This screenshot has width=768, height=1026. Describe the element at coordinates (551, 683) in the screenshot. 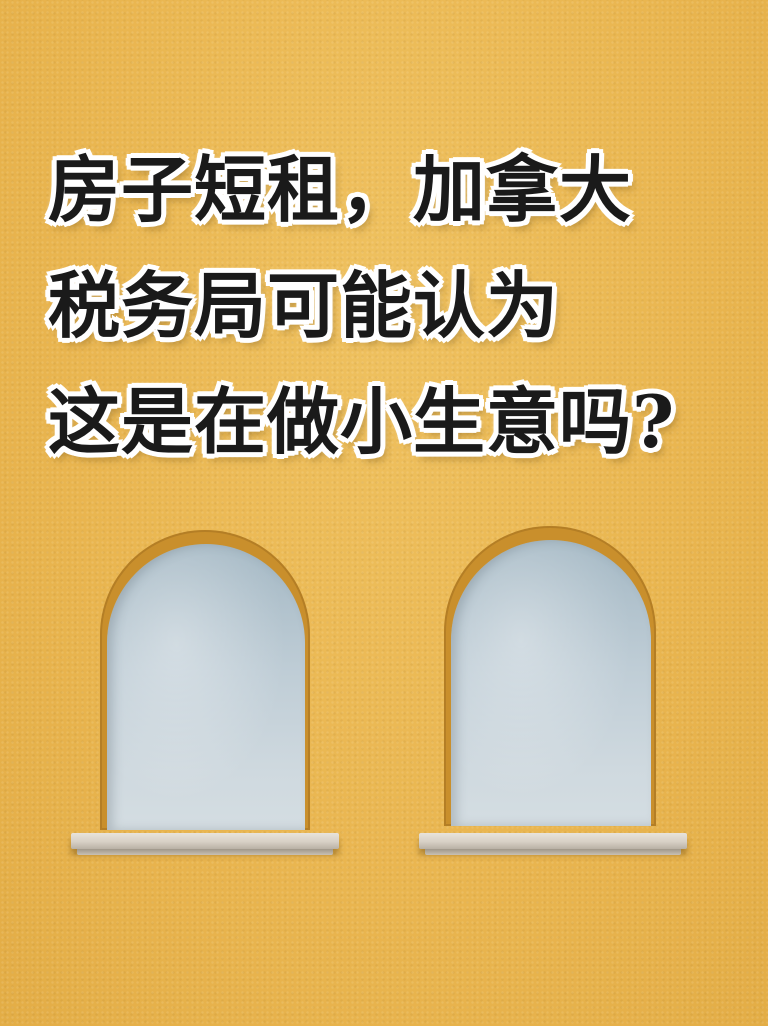

I see `window-glass-right` at that location.